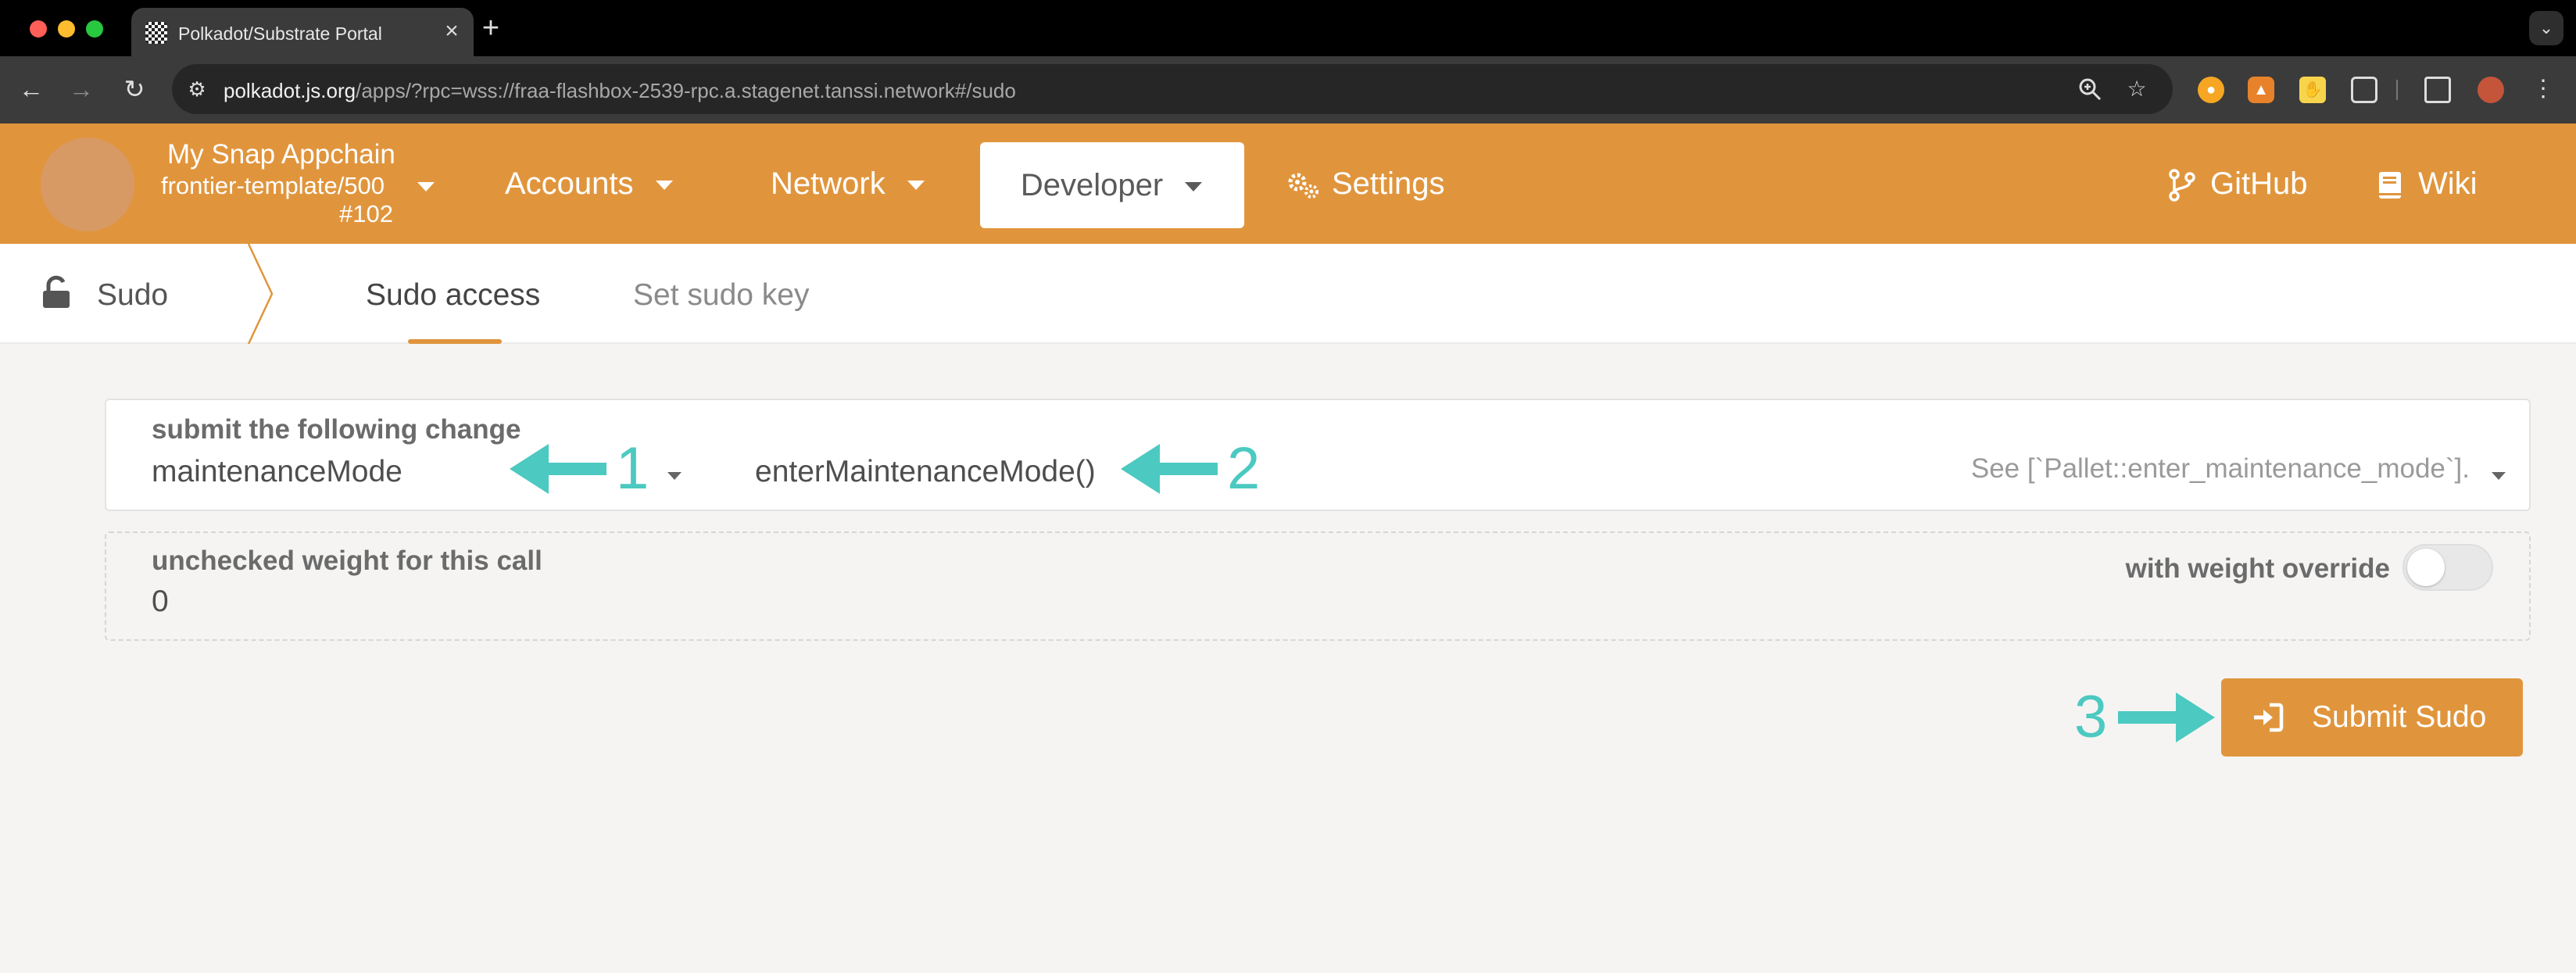 The image size is (2576, 973). What do you see at coordinates (925, 472) in the screenshot?
I see `call-method-dropdown: enterMaintenanceMode()` at bounding box center [925, 472].